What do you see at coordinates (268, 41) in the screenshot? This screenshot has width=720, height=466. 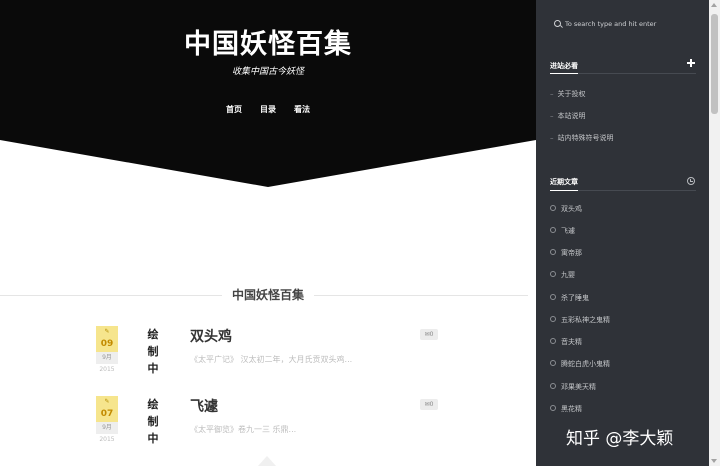 I see `site-title: 中国妖怪百集` at bounding box center [268, 41].